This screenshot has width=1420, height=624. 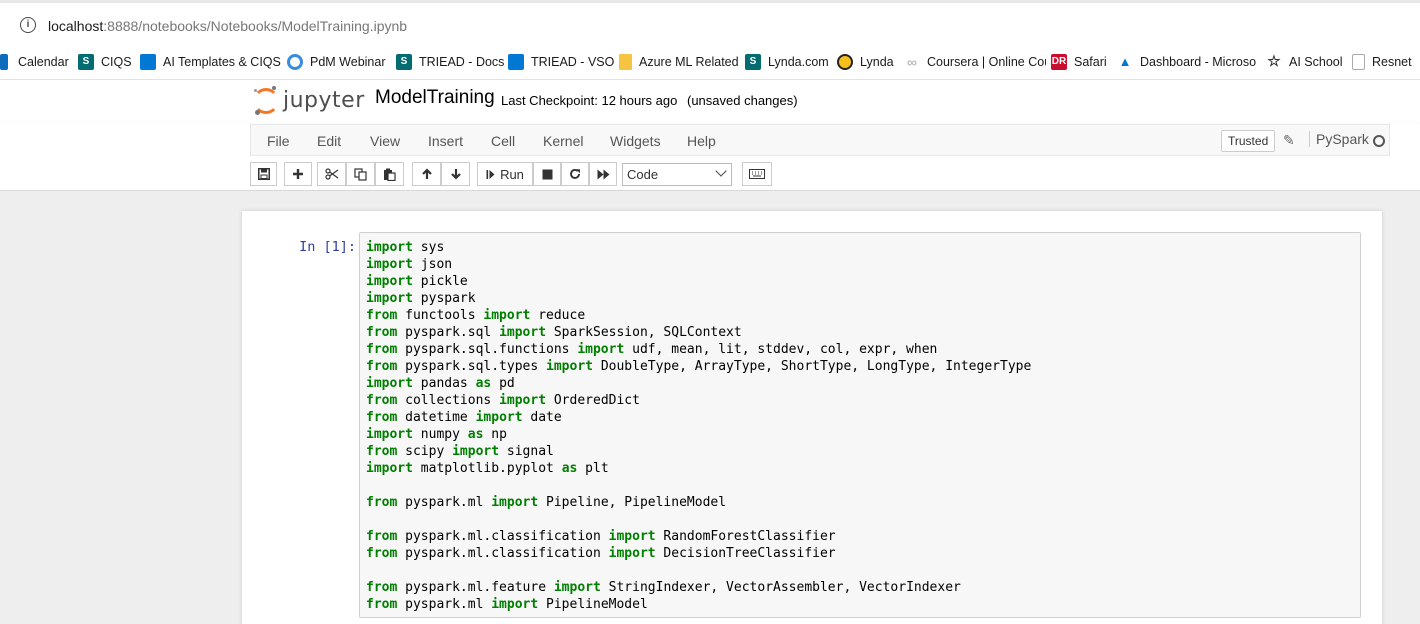 I want to click on bookmark-label: Coursera | Online Cou, so click(x=986, y=61).